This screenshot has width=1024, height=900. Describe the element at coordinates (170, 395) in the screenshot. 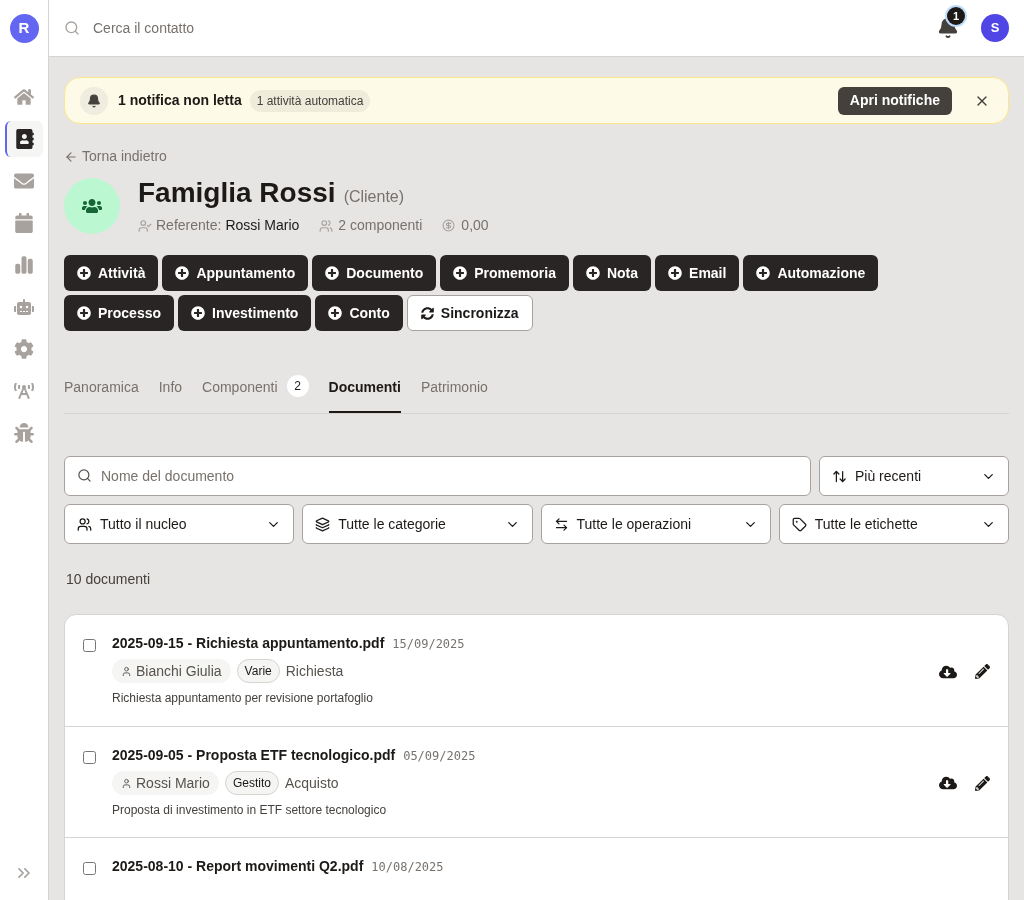

I see `tab: Info` at that location.